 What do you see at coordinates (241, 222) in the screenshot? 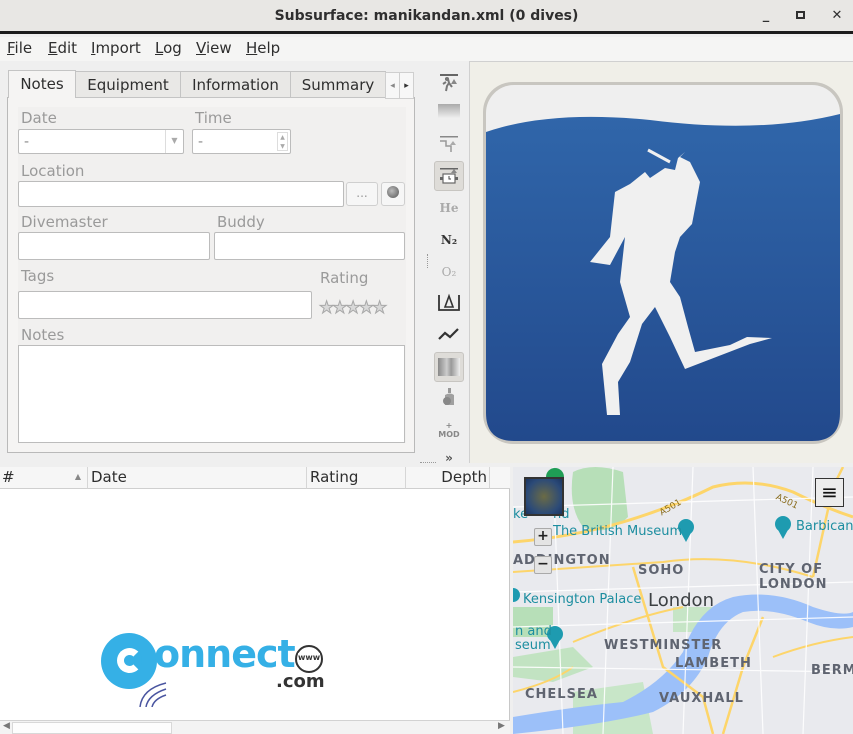
I see `buddy-label: Buddy` at bounding box center [241, 222].